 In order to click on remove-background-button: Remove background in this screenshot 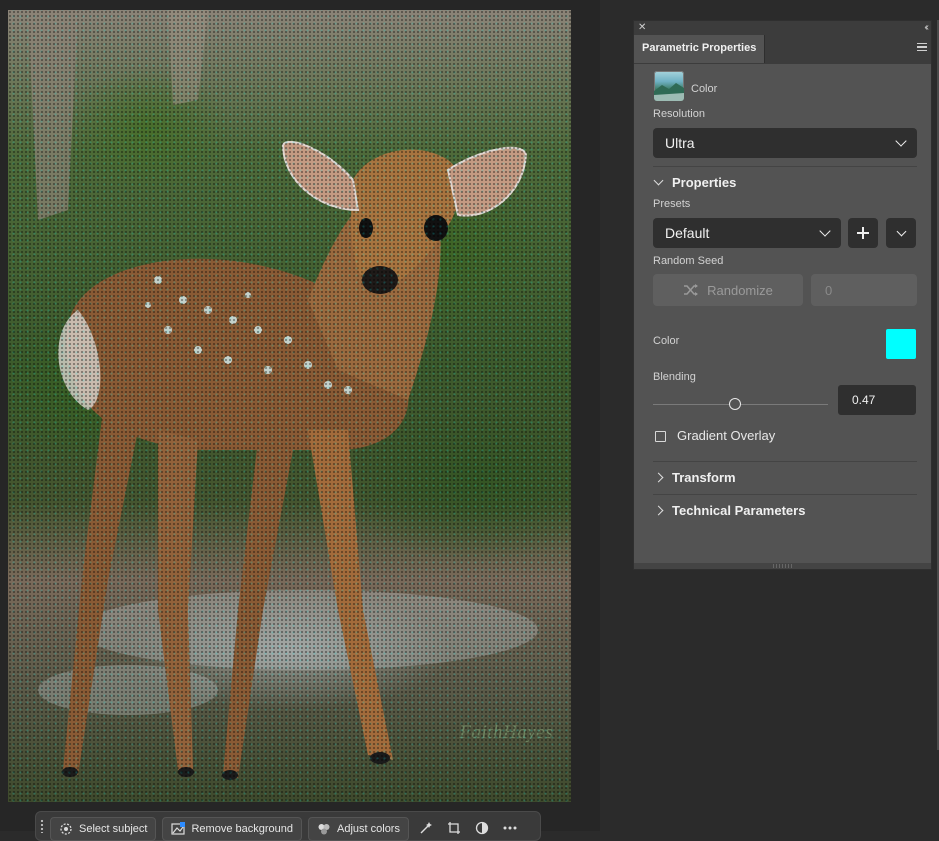, I will do `click(232, 829)`.